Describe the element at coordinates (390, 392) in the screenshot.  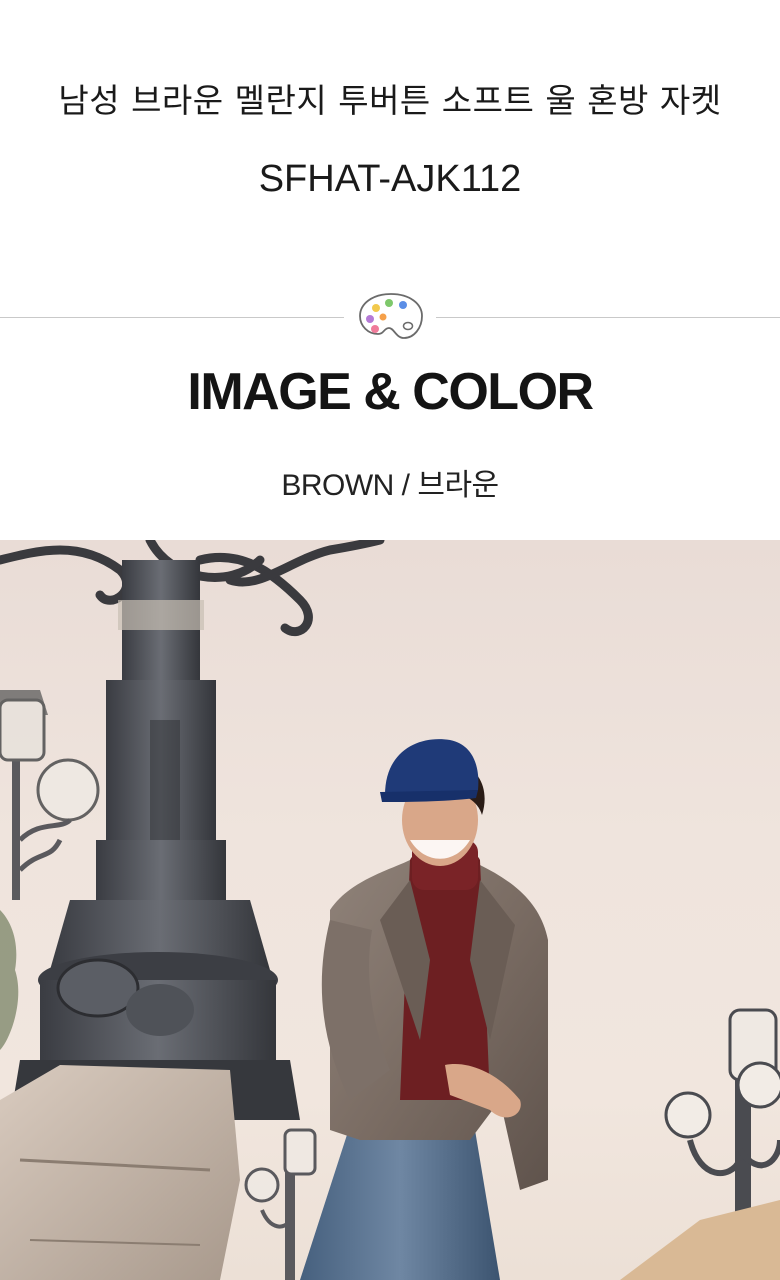
I see `section-heading: IMAGE & COLOR` at that location.